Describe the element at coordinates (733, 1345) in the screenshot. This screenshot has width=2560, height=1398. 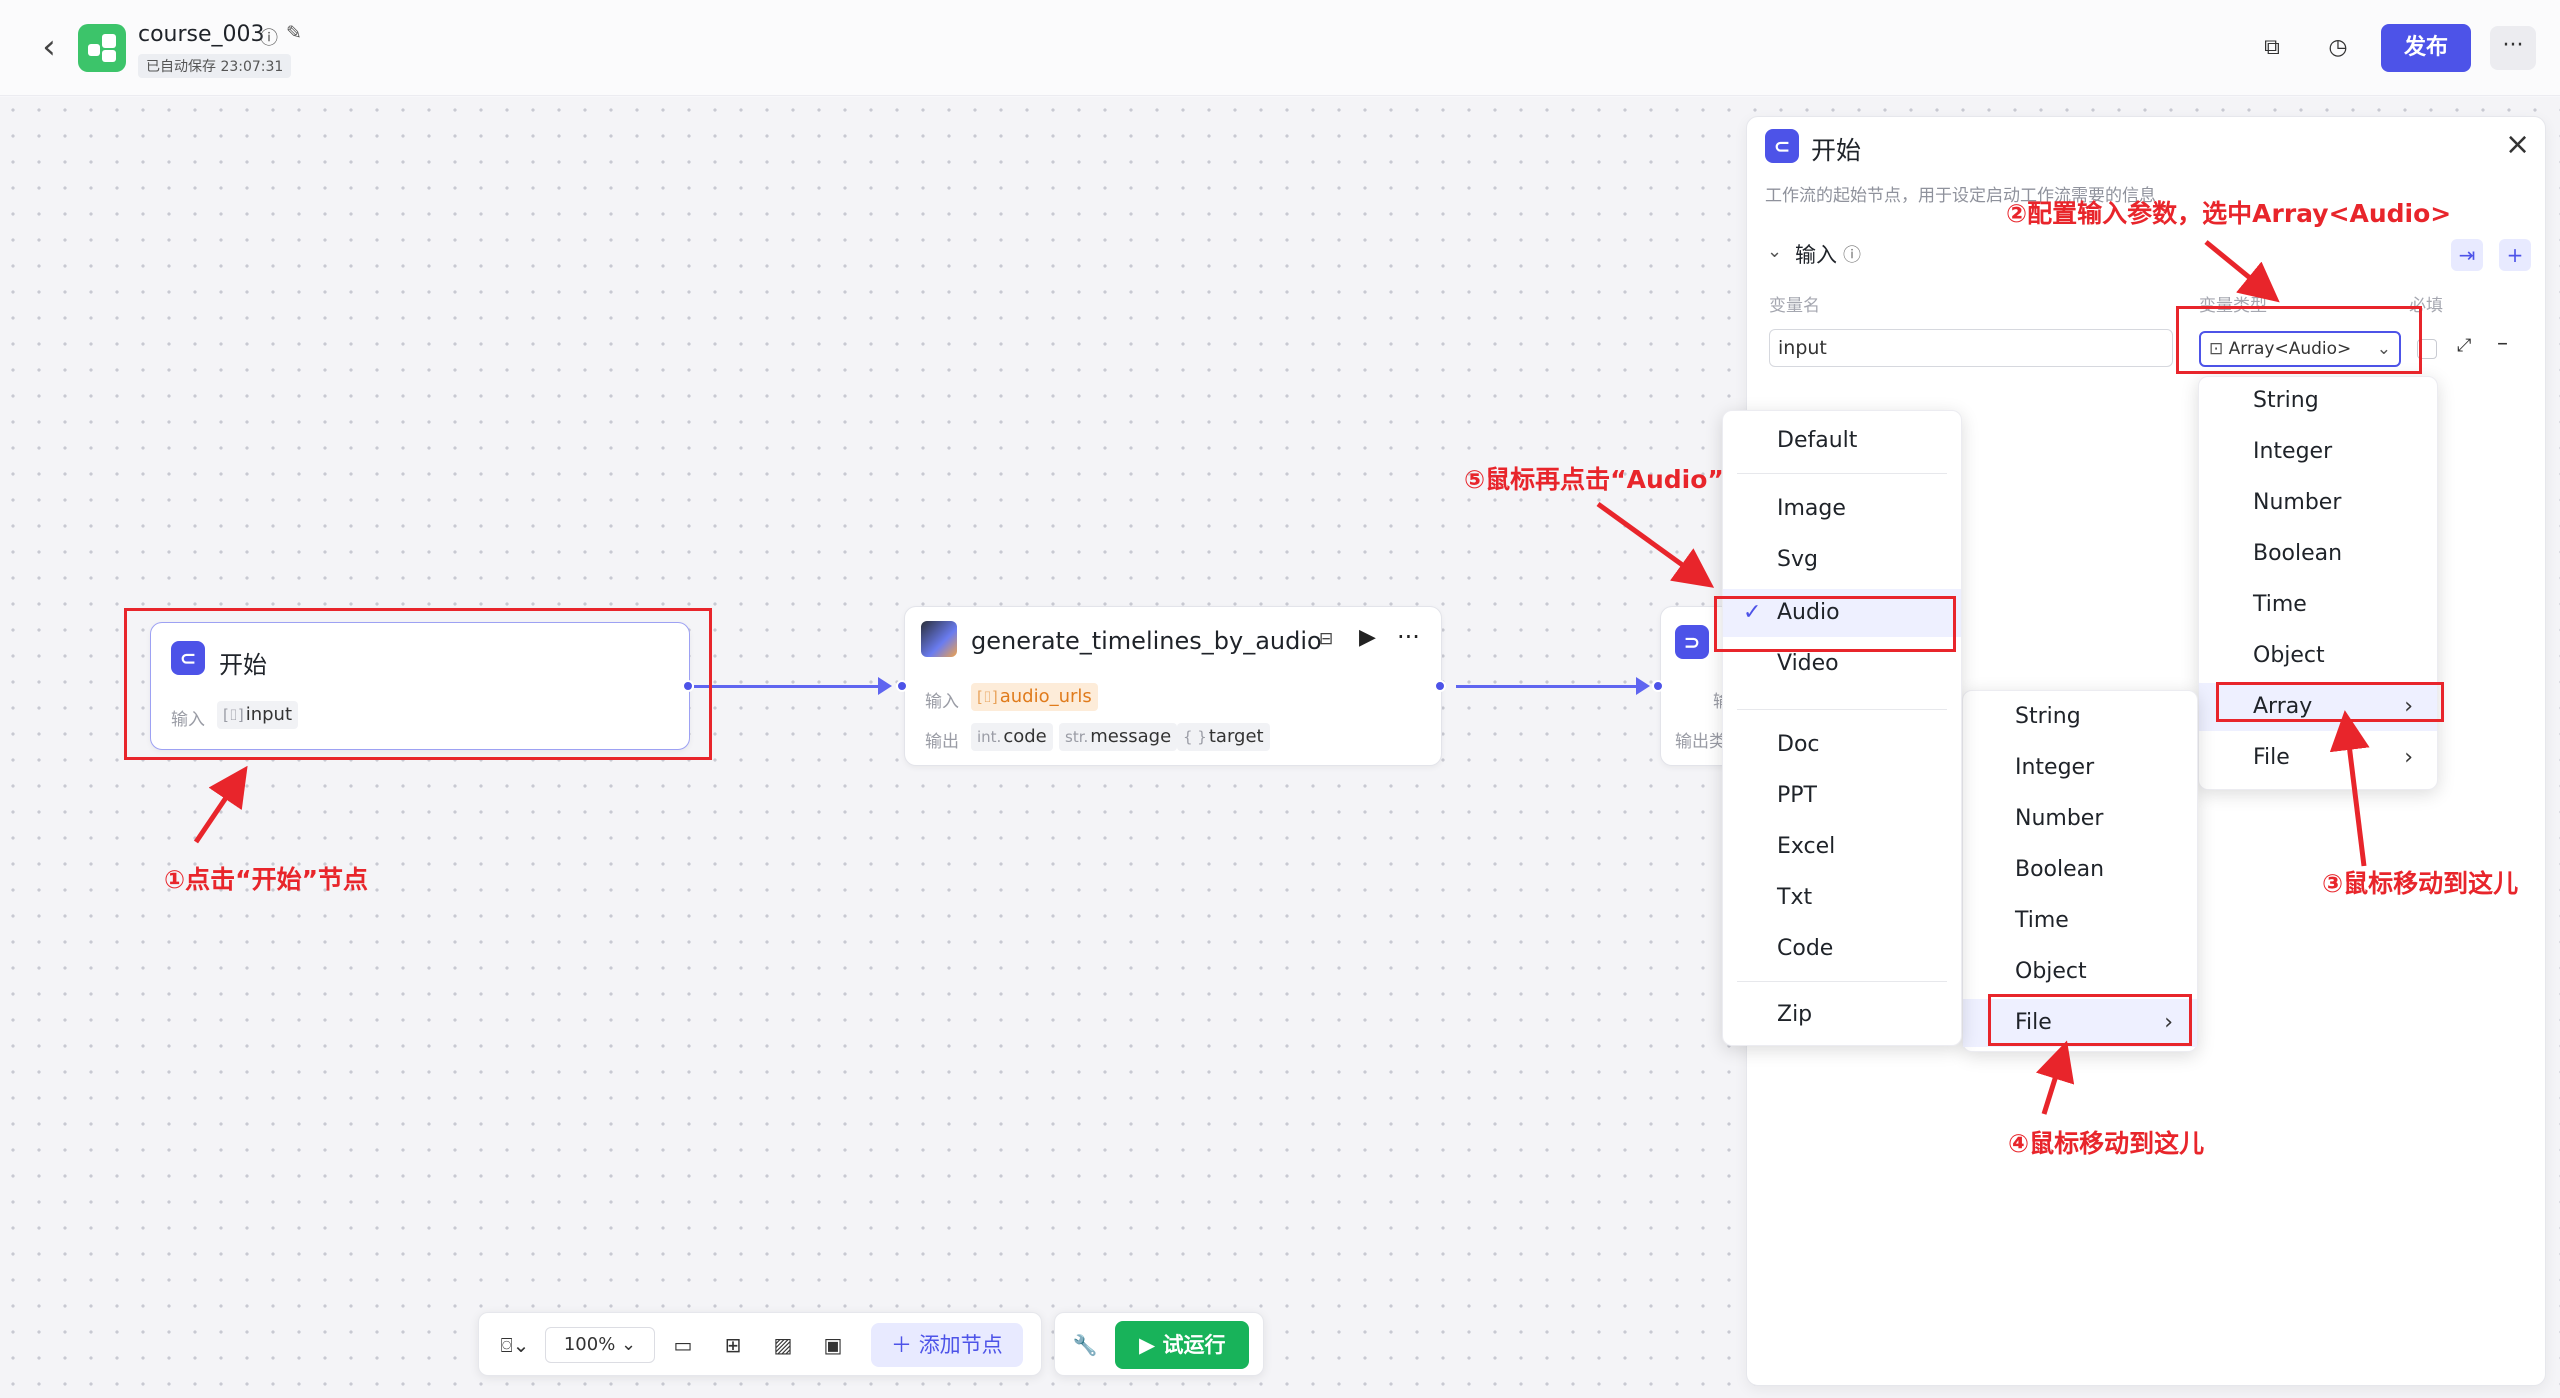
I see `layout-icon: ⊞` at that location.